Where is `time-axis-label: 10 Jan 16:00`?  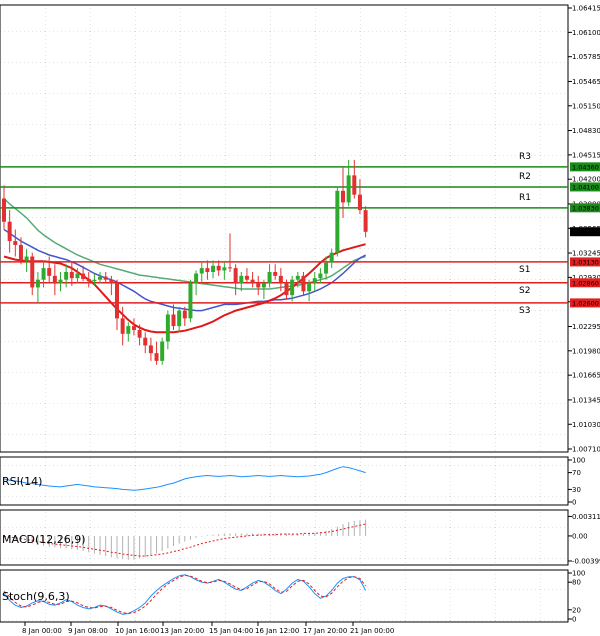
time-axis-label: 10 Jan 16:00 is located at coordinates (137, 631).